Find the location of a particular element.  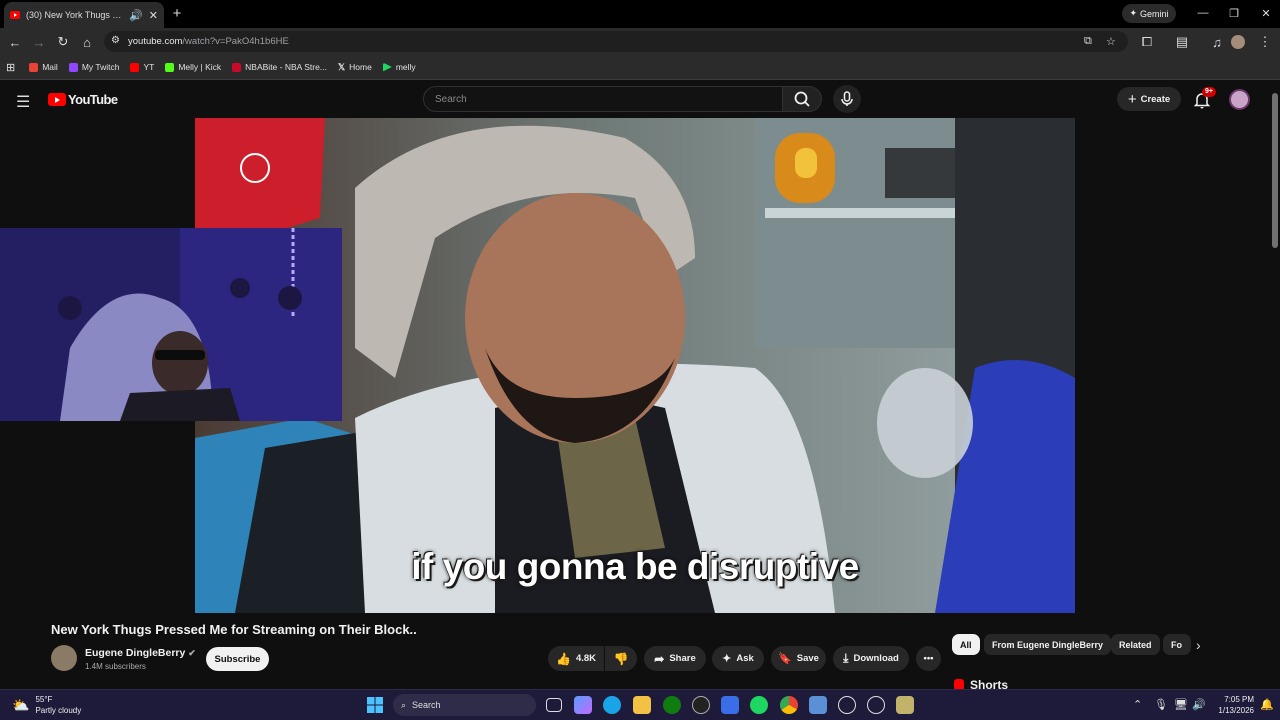

weather-widget: ⛅ 55°F Partly cloudy is located at coordinates (46, 705).